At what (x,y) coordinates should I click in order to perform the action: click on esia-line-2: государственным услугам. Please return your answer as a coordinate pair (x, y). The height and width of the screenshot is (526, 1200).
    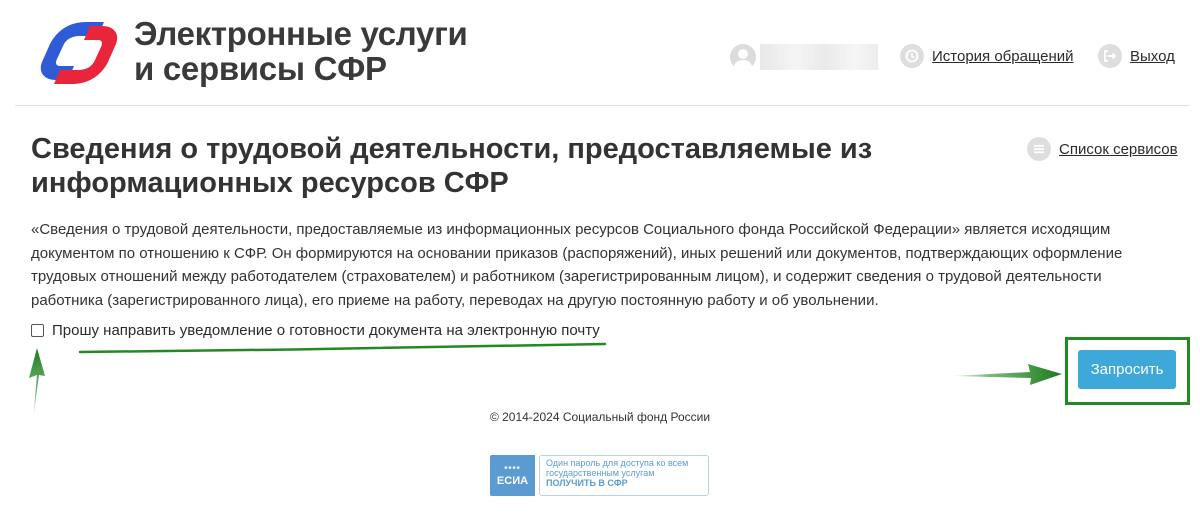
    Looking at the image, I should click on (600, 472).